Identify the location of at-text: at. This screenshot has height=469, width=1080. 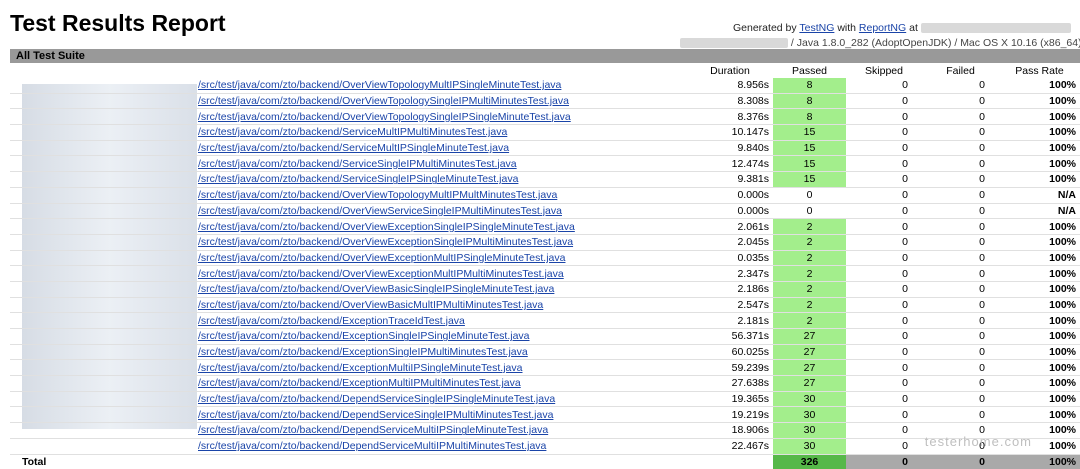
(913, 28).